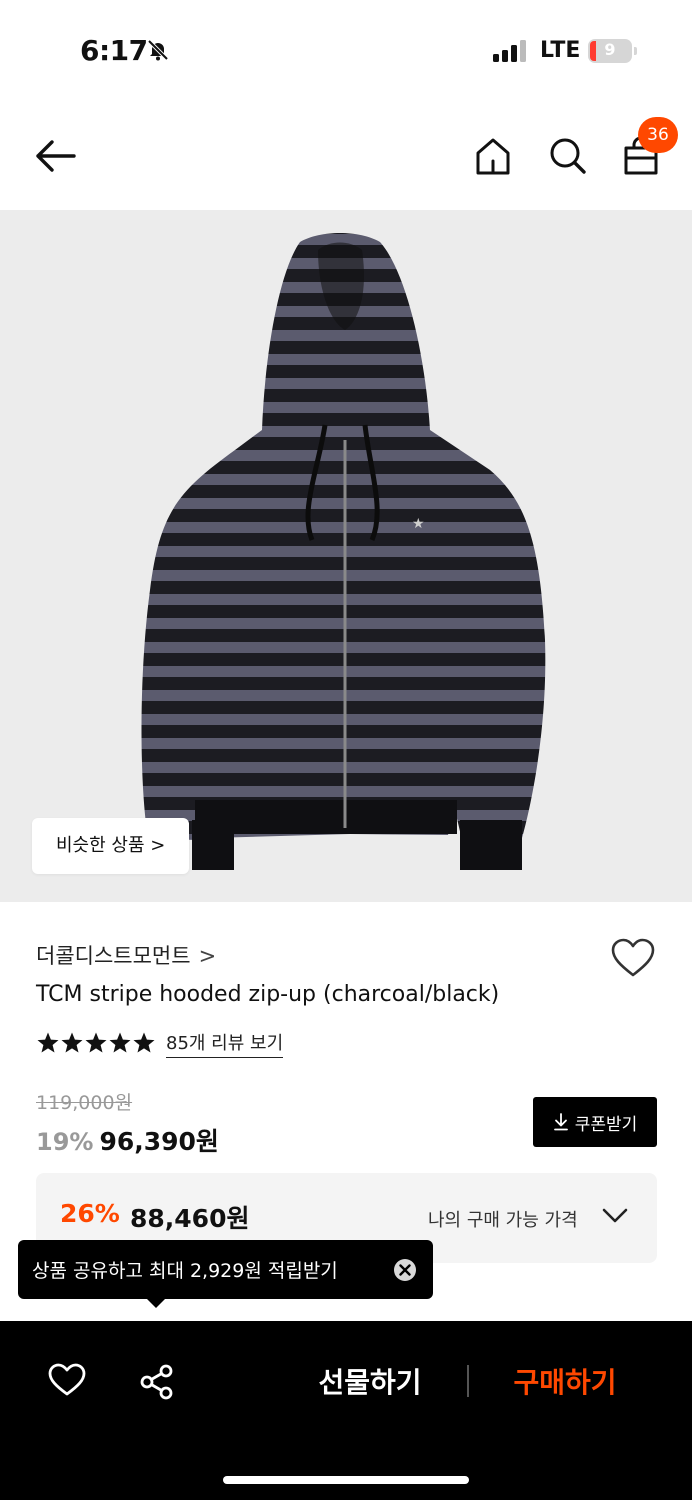 This screenshot has height=1500, width=692. I want to click on rating-stars, so click(96, 1043).